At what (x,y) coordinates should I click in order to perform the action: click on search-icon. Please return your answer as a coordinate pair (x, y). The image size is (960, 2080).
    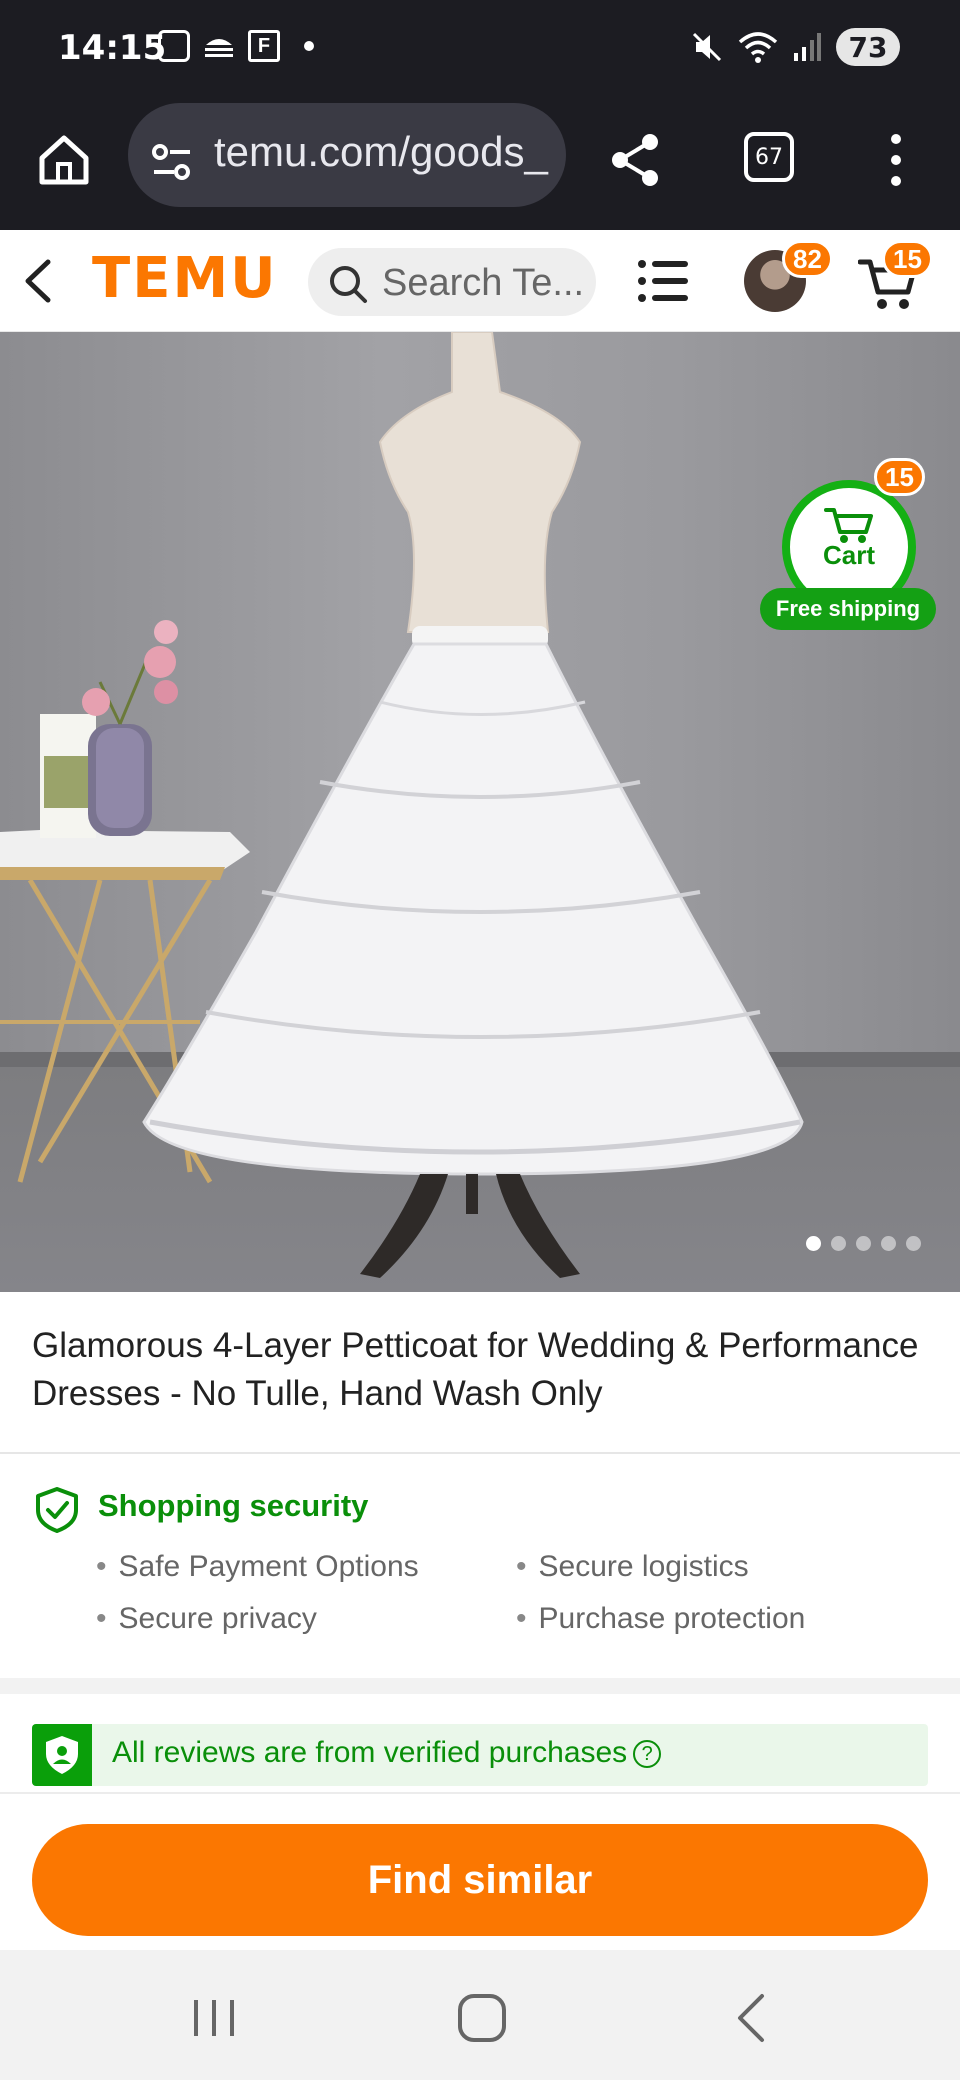
    Looking at the image, I should click on (348, 284).